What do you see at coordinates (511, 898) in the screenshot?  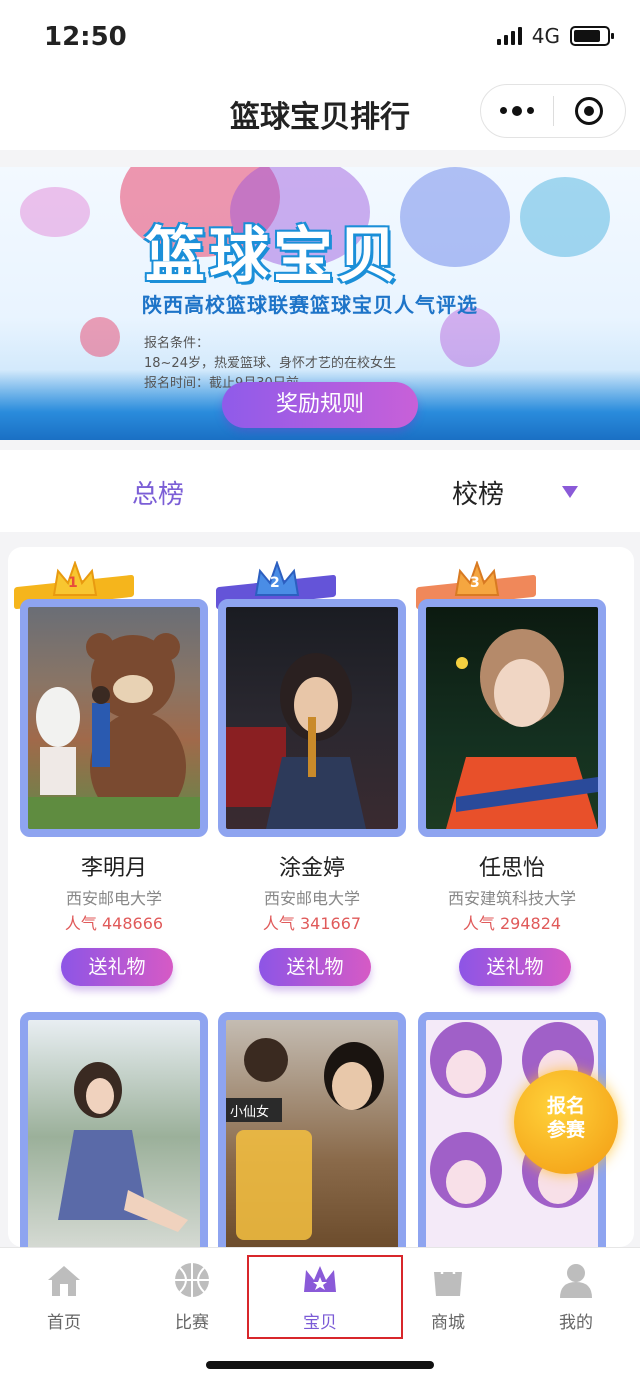 I see `contestant-school: 西安建筑科技大学` at bounding box center [511, 898].